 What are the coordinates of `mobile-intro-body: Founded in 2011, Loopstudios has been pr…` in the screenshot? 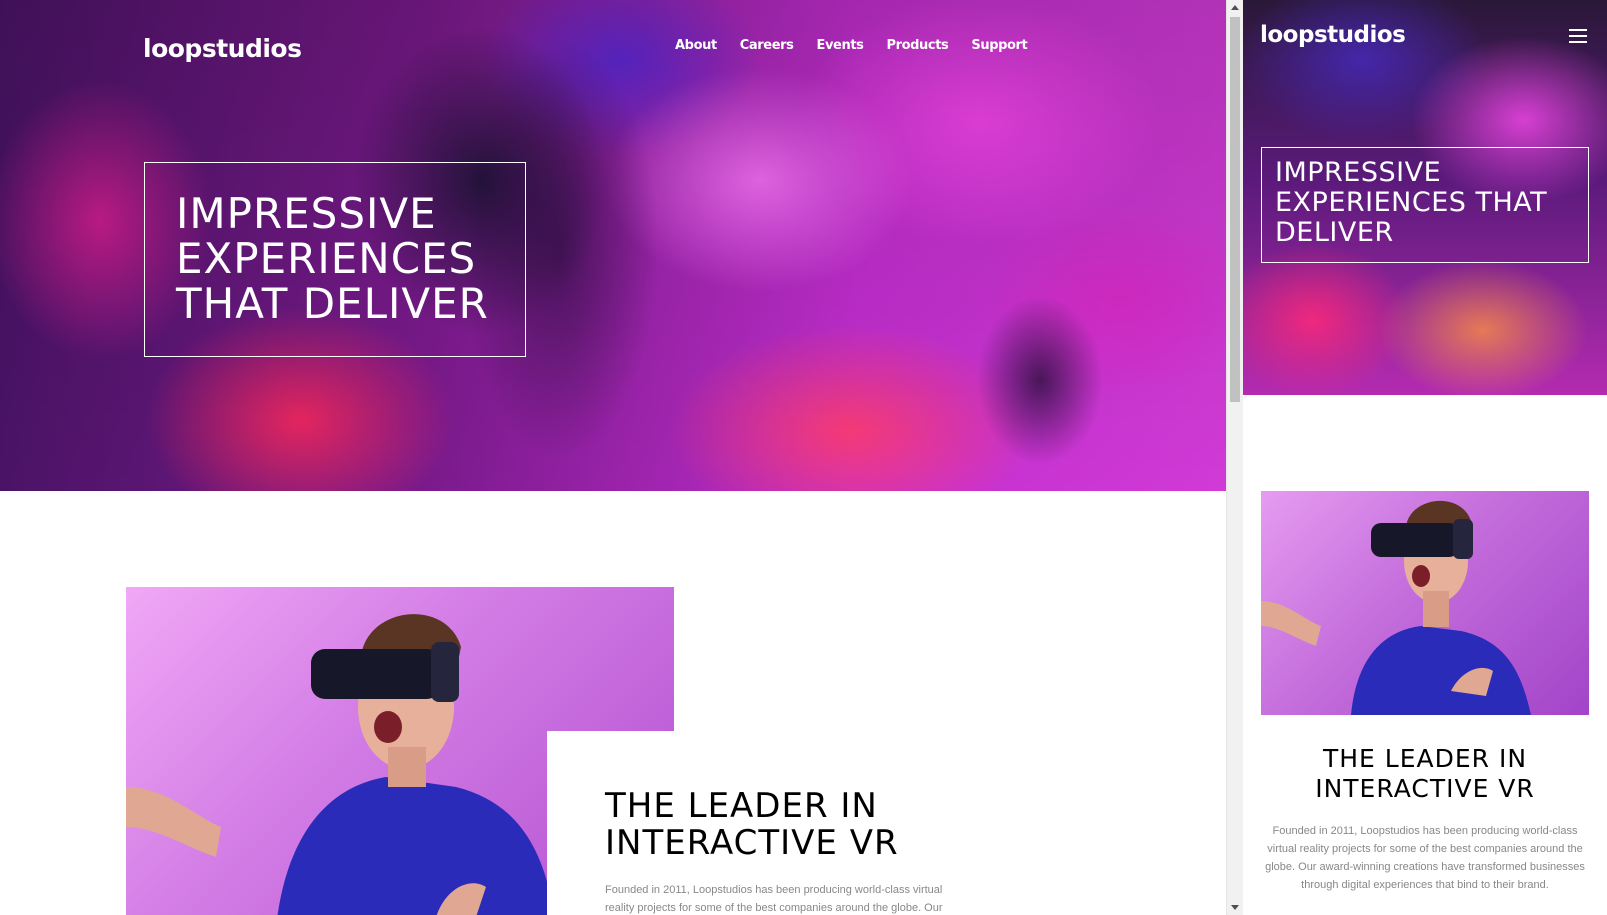 It's located at (1425, 858).